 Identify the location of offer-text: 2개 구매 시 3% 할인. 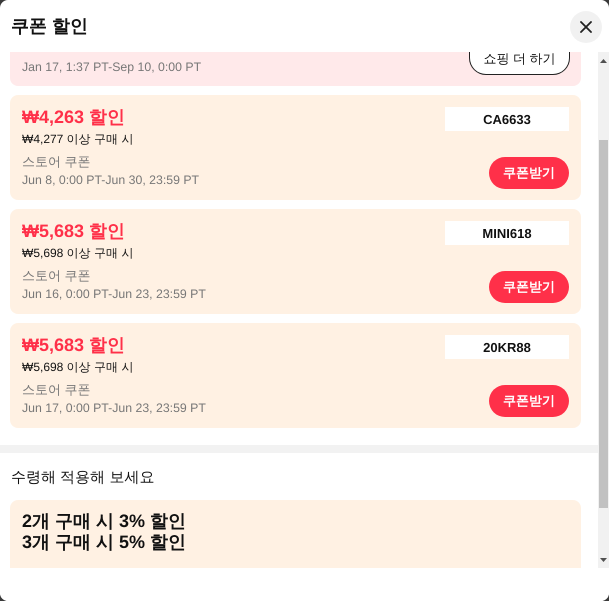
(104, 521).